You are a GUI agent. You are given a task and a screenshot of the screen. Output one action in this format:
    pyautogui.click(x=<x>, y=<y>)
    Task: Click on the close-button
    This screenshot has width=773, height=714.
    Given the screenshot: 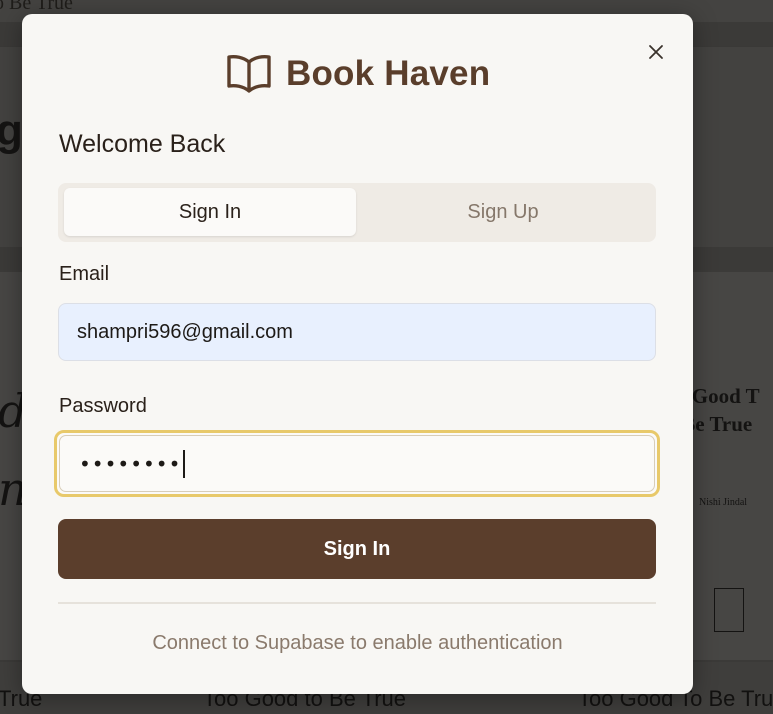 What is the action you would take?
    pyautogui.click(x=656, y=52)
    